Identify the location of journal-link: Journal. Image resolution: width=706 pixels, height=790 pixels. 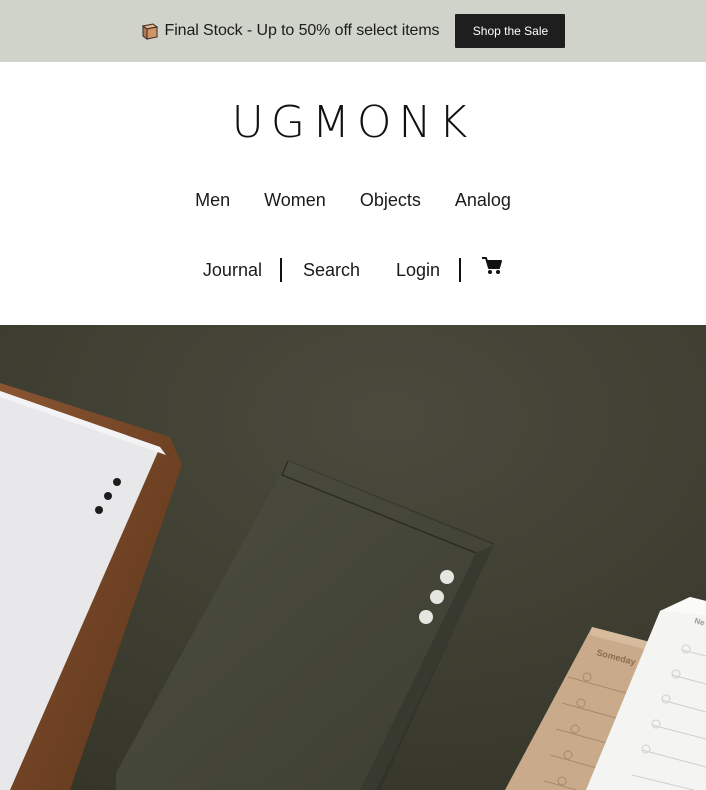
(232, 270).